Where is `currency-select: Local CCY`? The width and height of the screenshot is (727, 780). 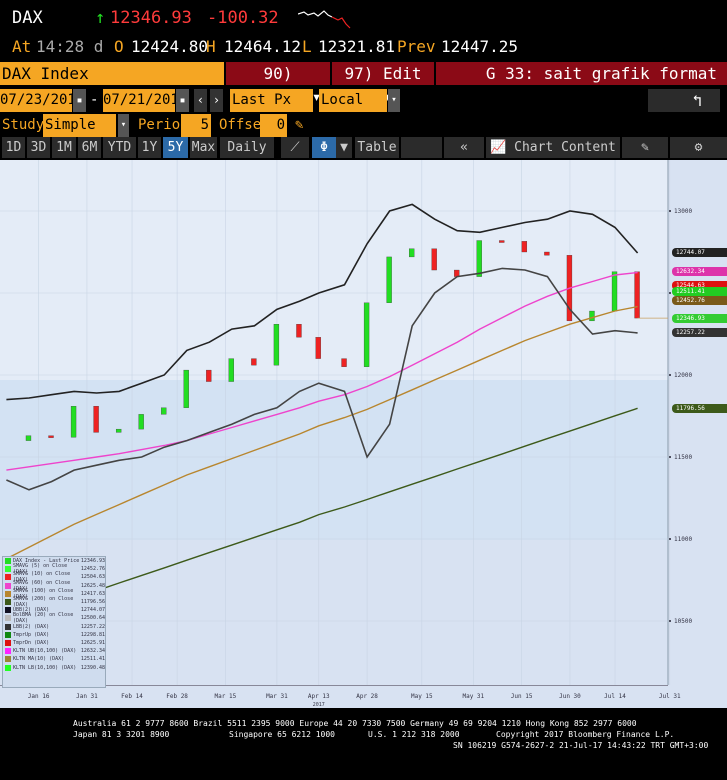 currency-select: Local CCY is located at coordinates (353, 110).